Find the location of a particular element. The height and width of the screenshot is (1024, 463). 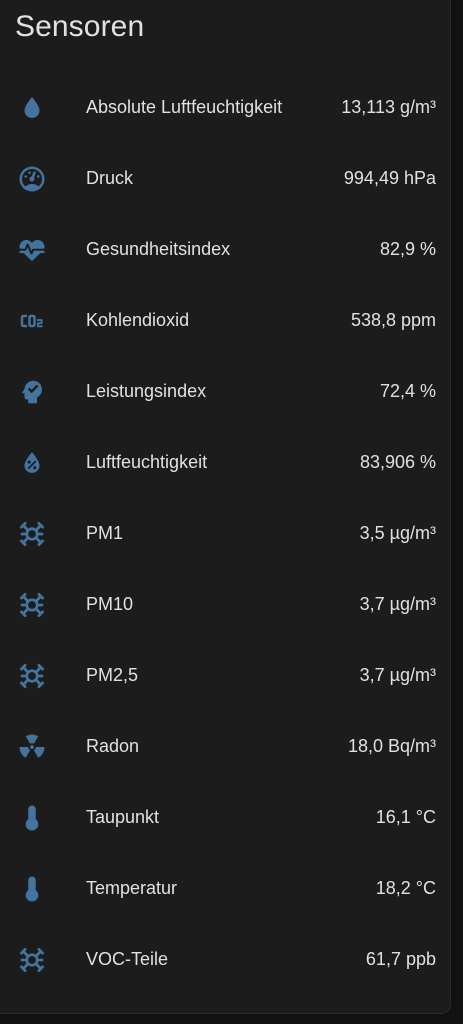

head-check-icon is located at coordinates (32, 392).